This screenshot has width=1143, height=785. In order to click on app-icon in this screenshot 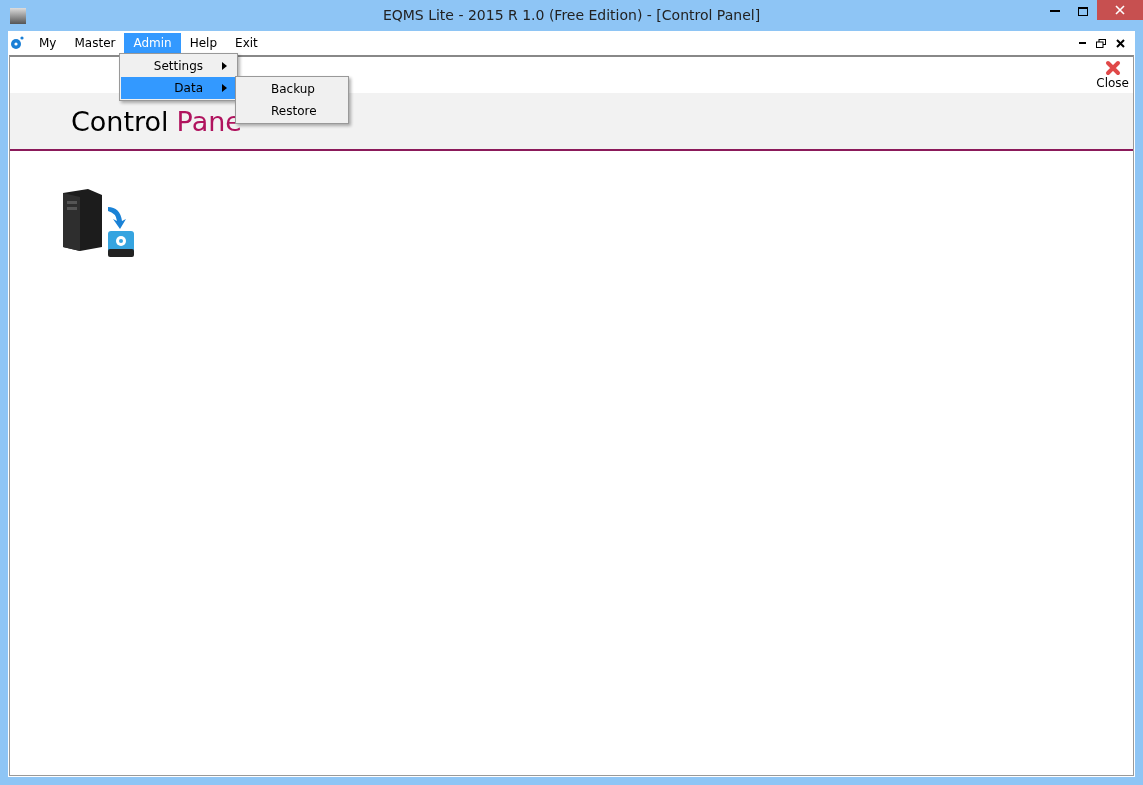, I will do `click(18, 15)`.